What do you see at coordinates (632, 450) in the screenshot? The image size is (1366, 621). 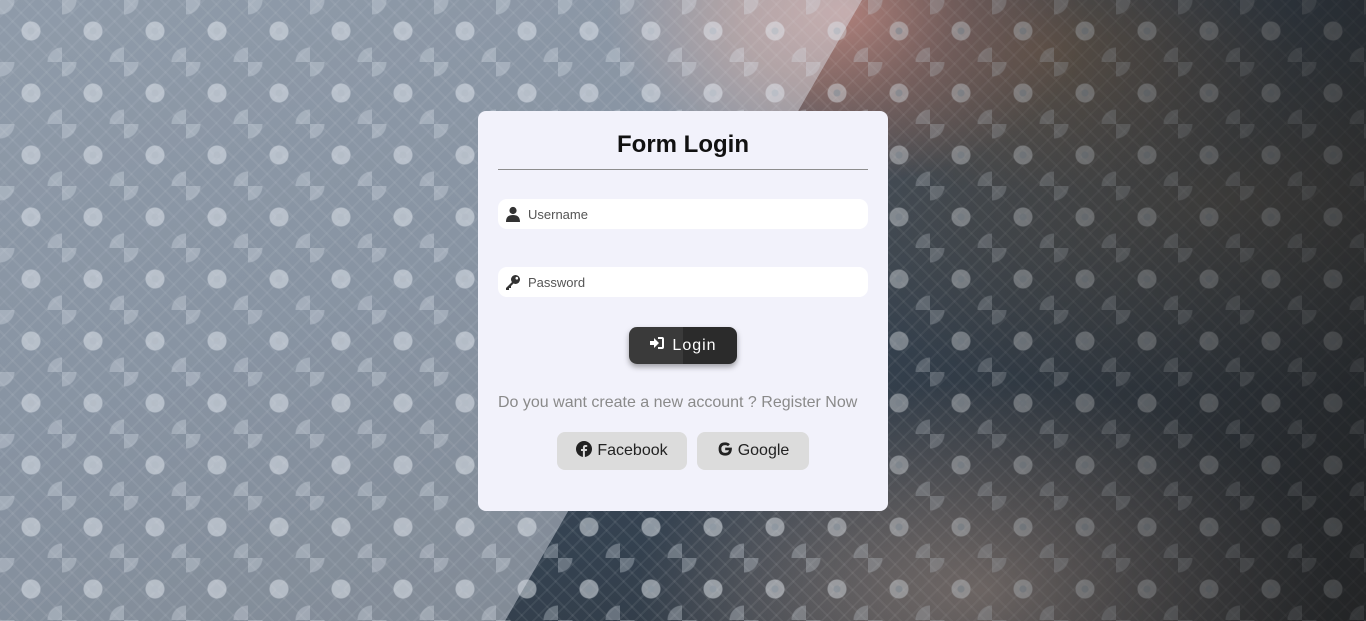 I see `facebook-button-label: Facebook` at bounding box center [632, 450].